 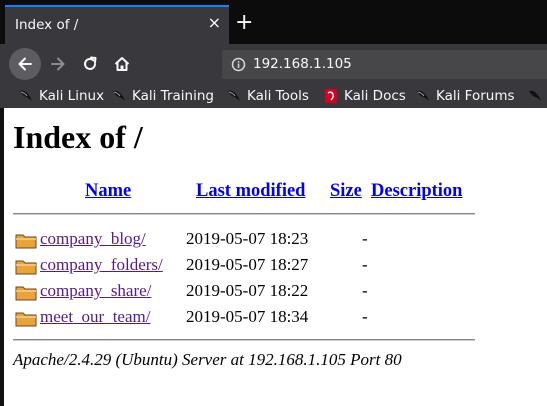 What do you see at coordinates (95, 291) in the screenshot?
I see `directory-link: company_share/` at bounding box center [95, 291].